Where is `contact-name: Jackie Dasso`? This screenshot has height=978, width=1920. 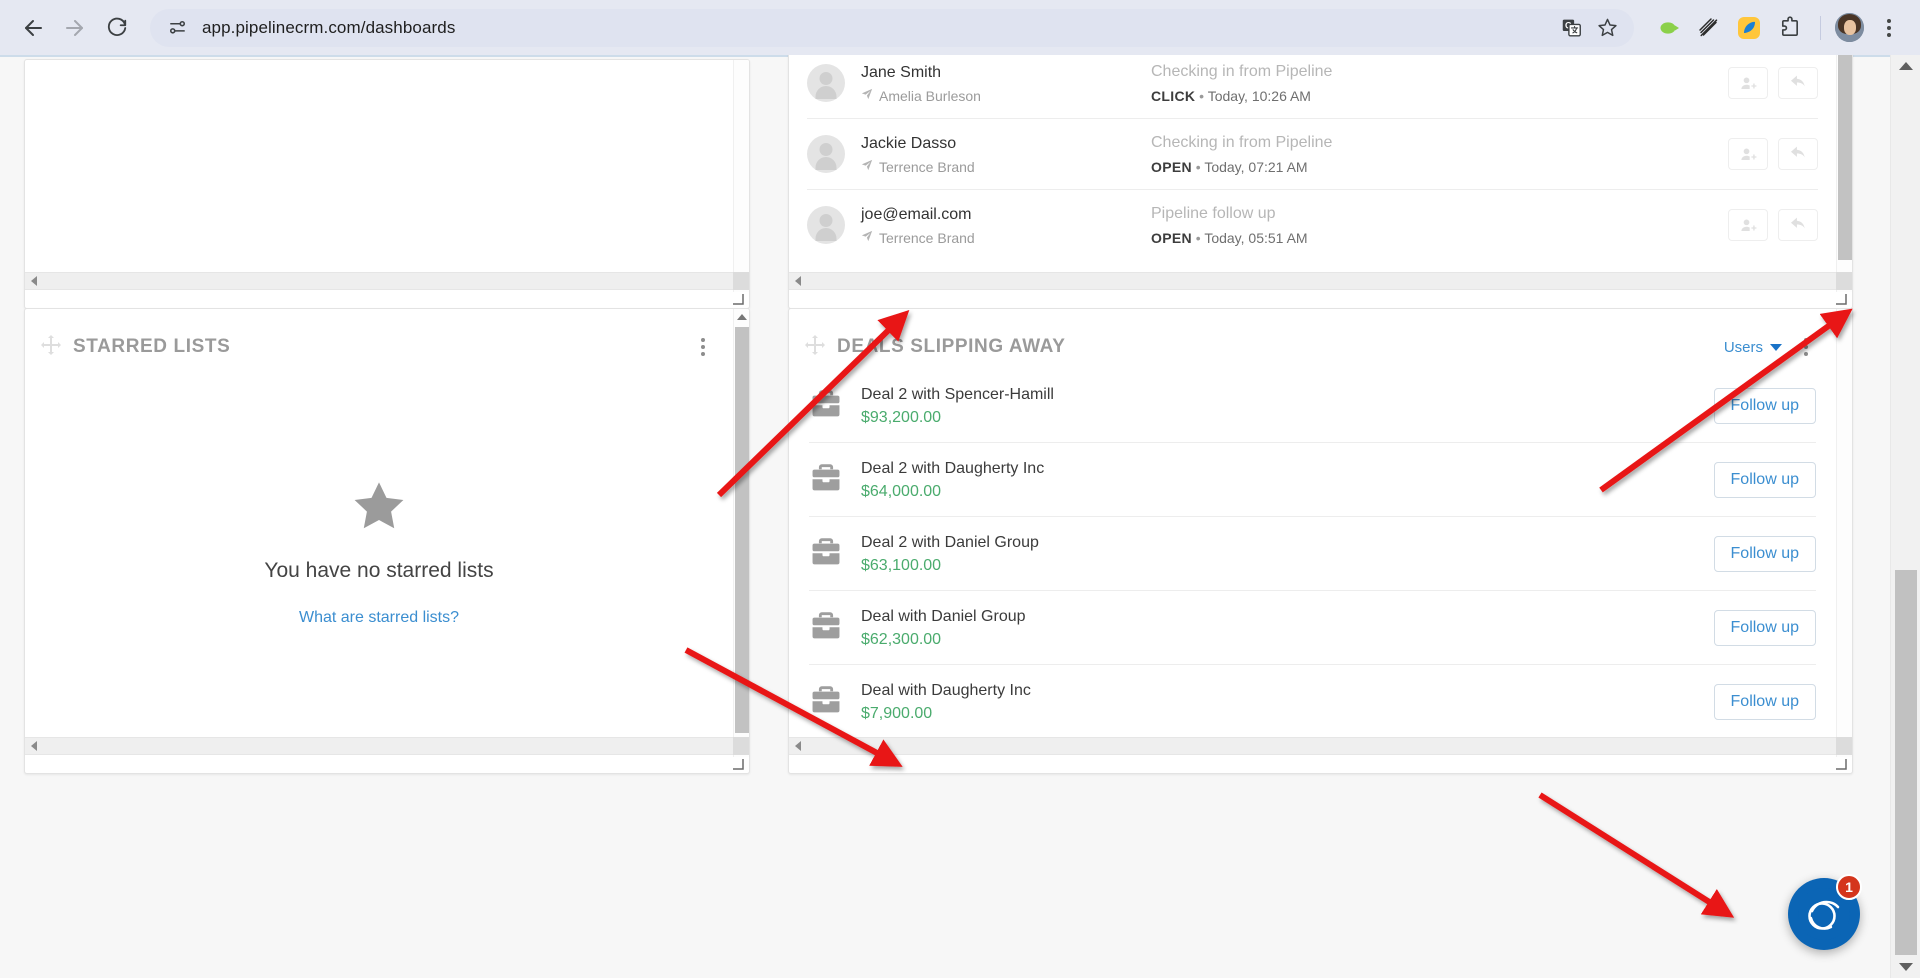 contact-name: Jackie Dasso is located at coordinates (1006, 144).